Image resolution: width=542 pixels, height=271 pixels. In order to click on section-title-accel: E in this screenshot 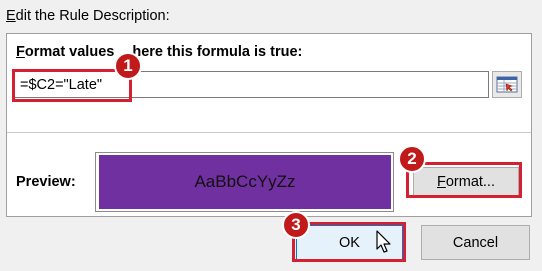, I will do `click(11, 16)`.